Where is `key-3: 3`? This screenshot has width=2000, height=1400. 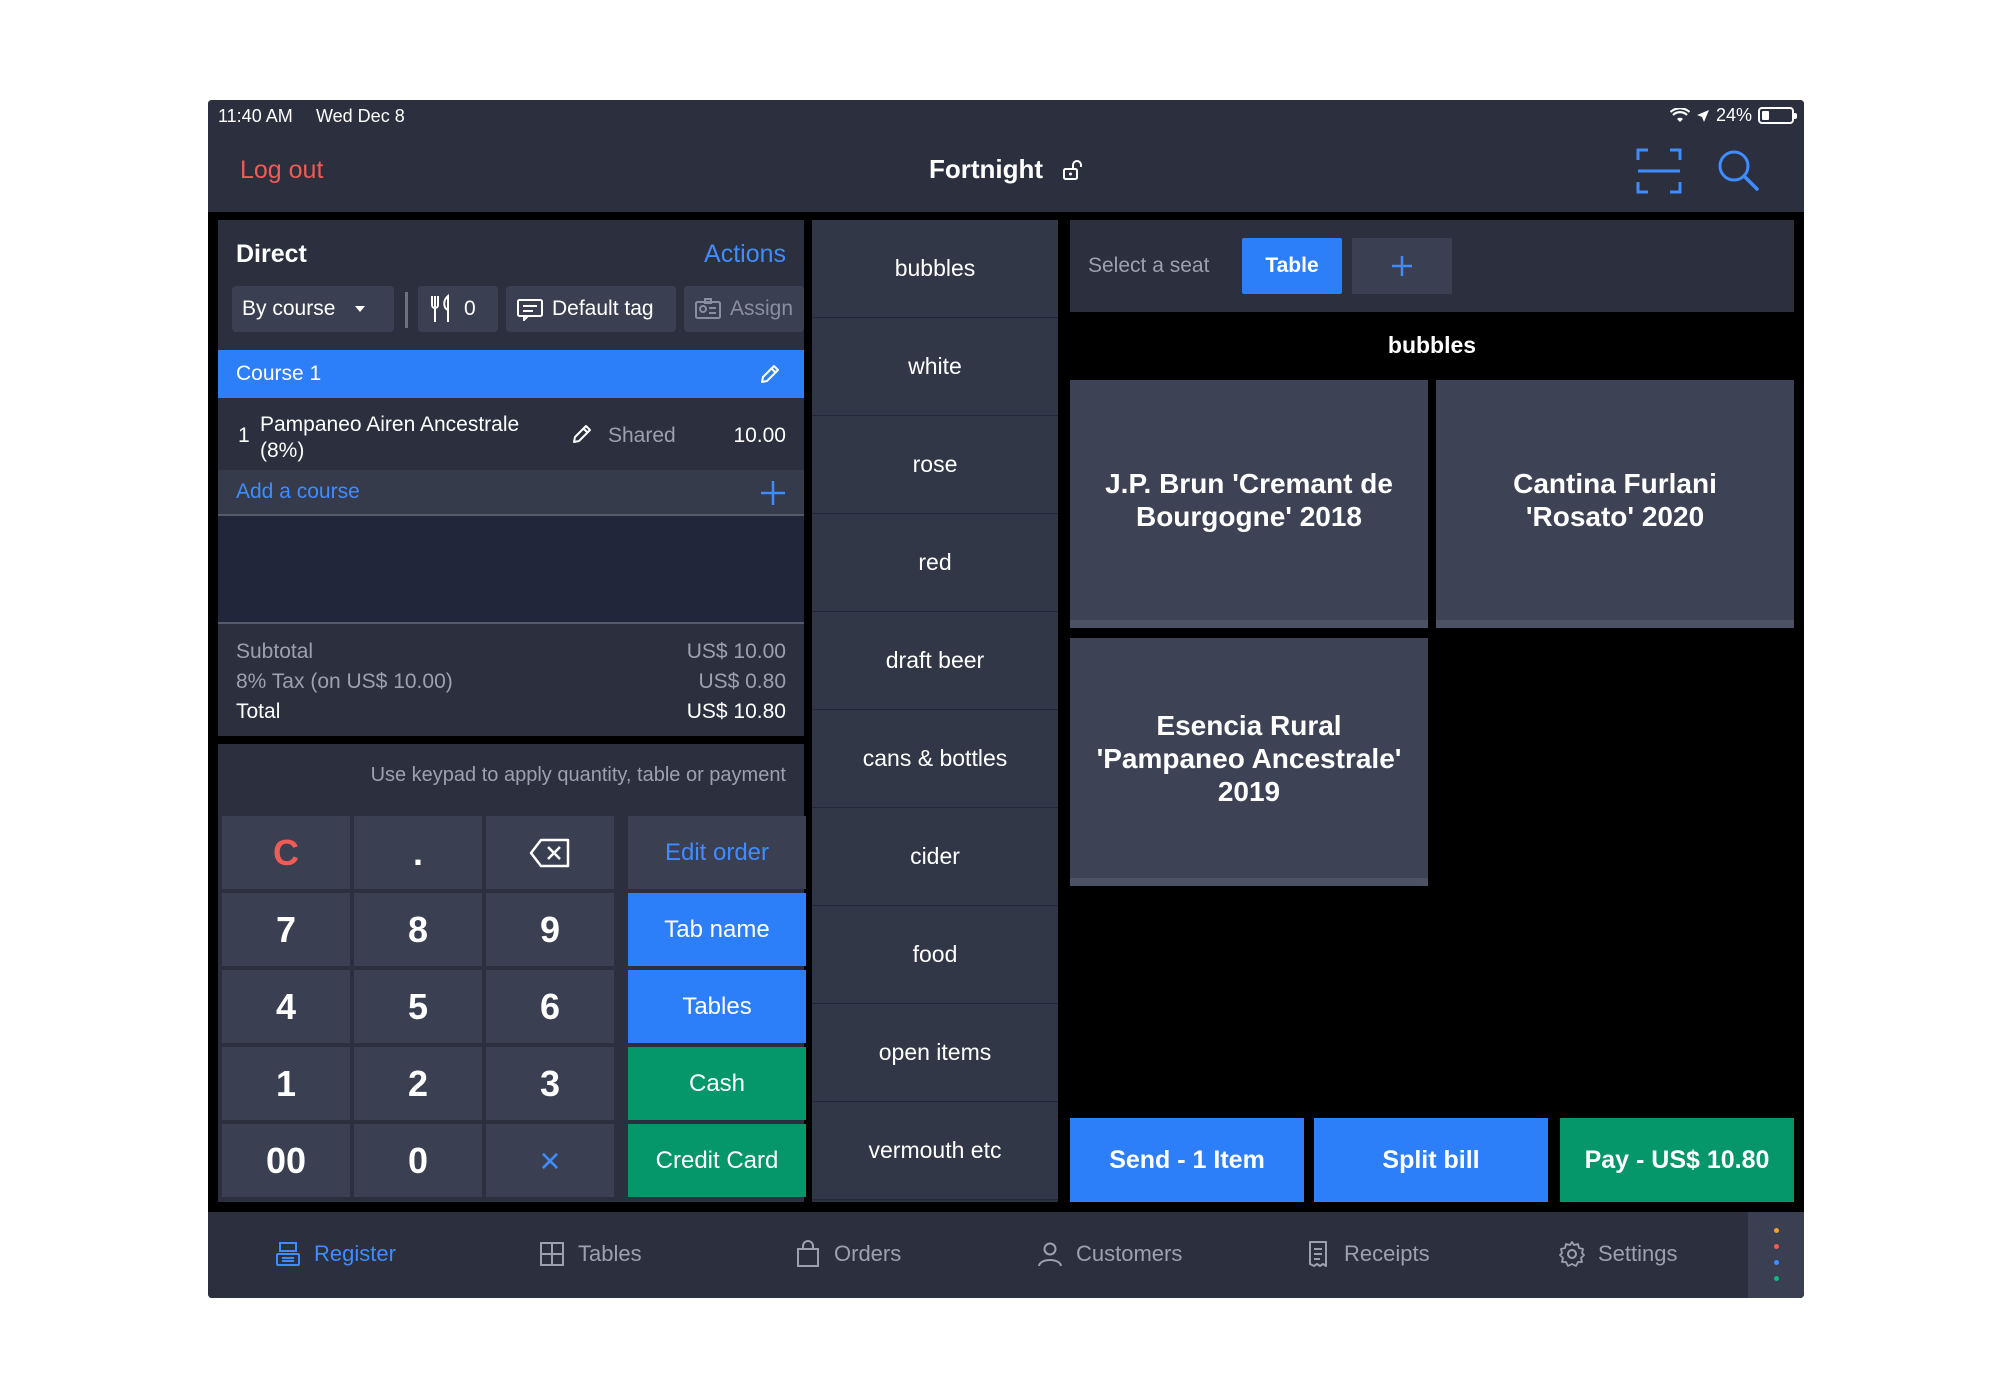
key-3: 3 is located at coordinates (550, 1083).